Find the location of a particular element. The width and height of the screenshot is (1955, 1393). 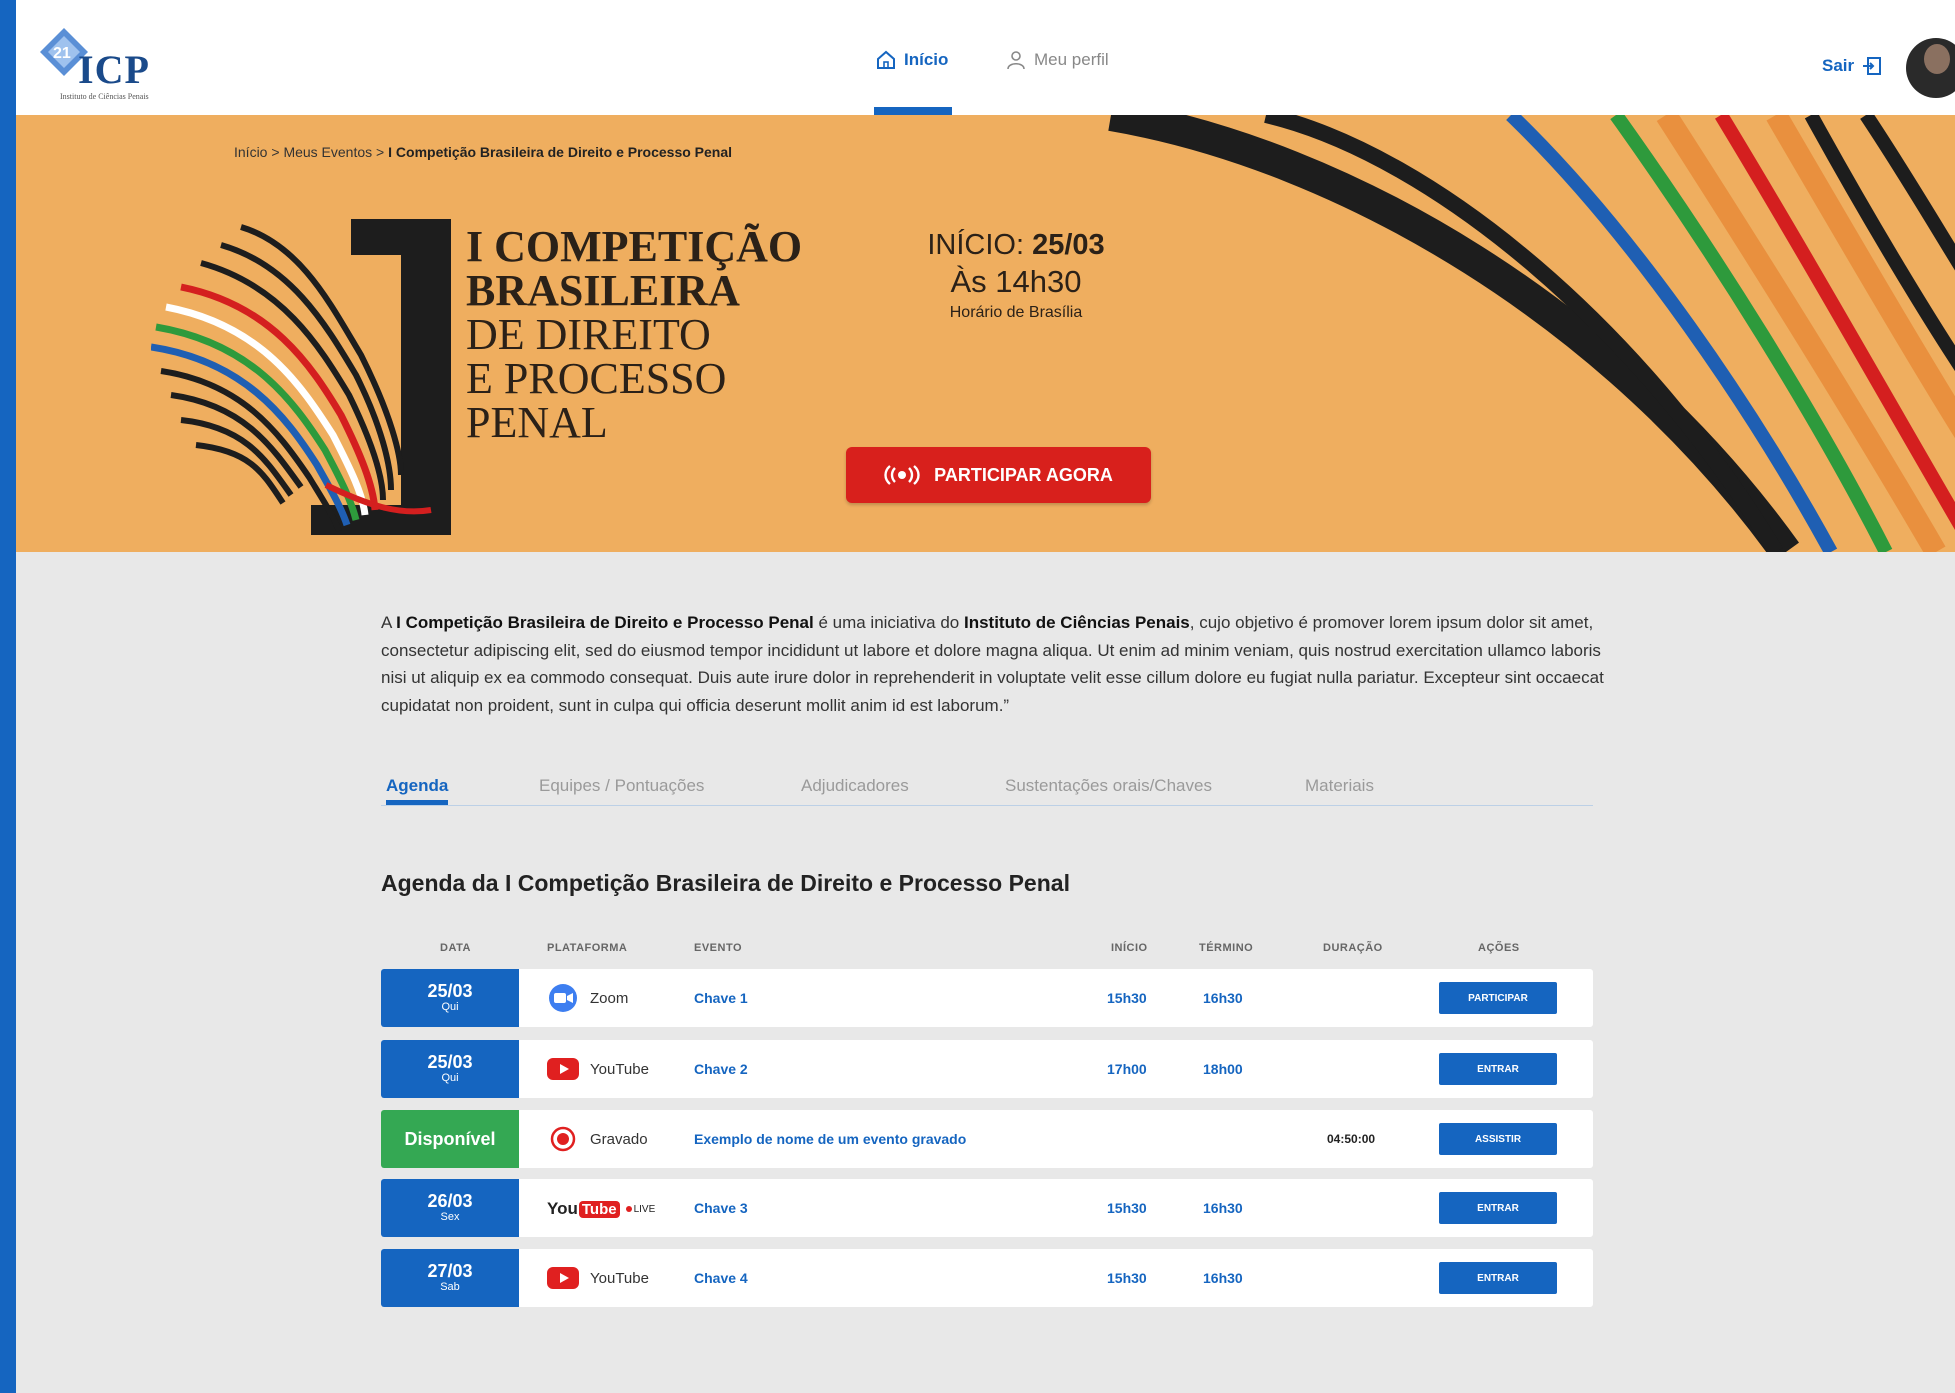

logout-label: Sair is located at coordinates (1838, 65).